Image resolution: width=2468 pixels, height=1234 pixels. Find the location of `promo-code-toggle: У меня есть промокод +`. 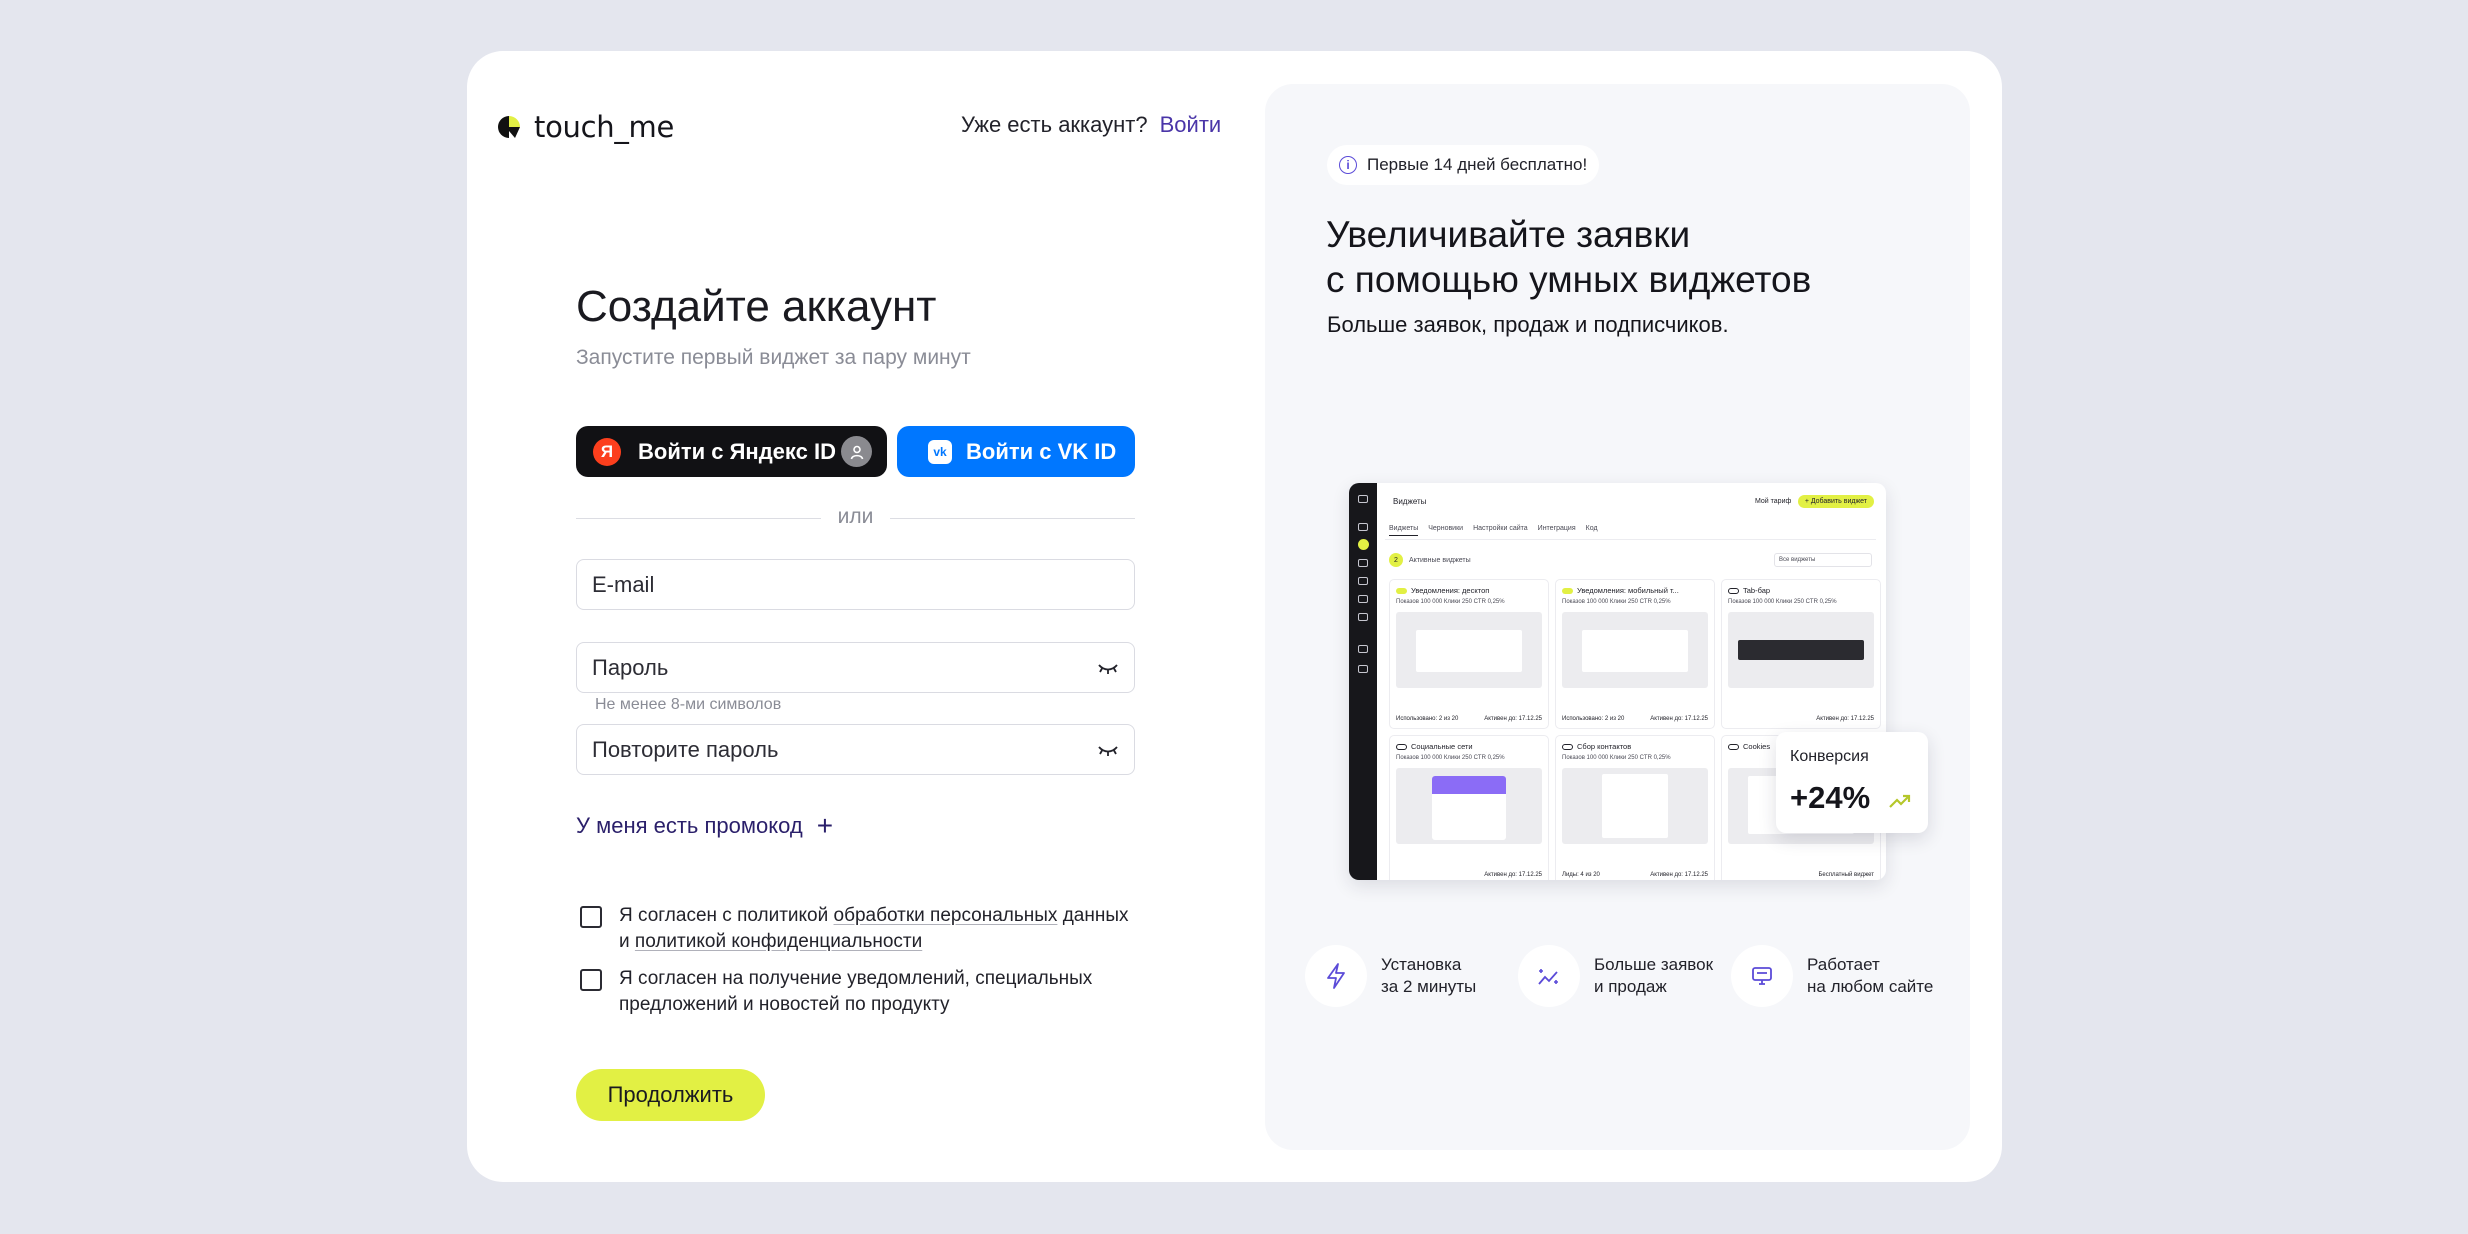

promo-code-toggle: У меня есть промокод + is located at coordinates (704, 826).